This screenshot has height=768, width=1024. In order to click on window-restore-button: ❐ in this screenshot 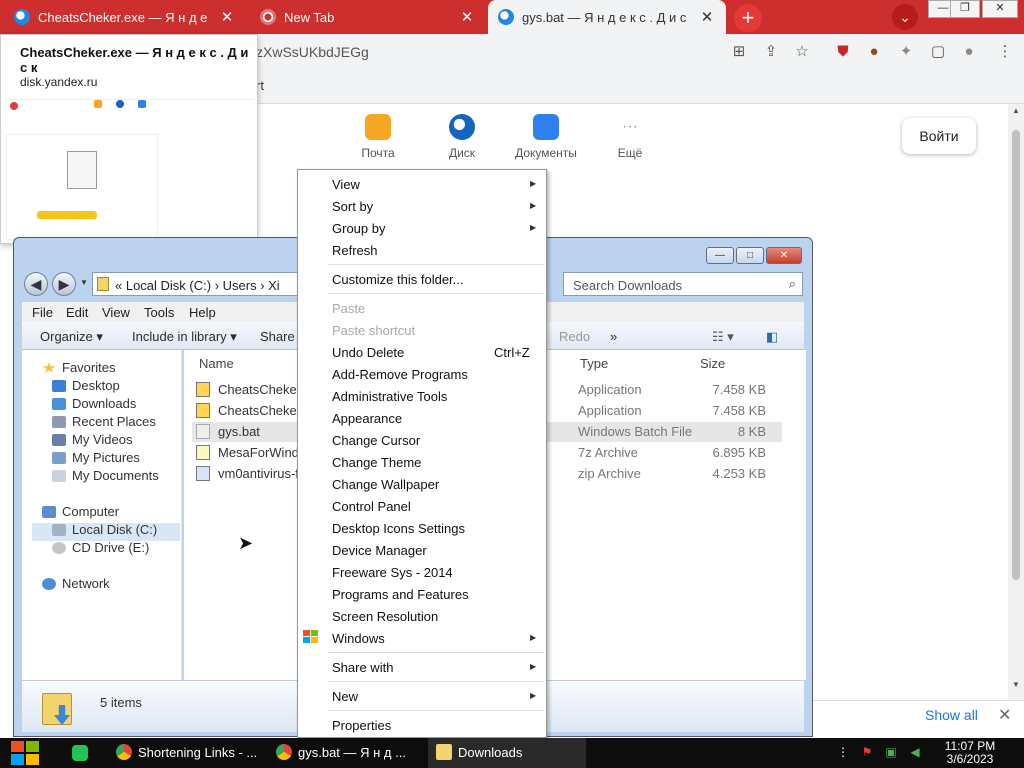, I will do `click(965, 9)`.